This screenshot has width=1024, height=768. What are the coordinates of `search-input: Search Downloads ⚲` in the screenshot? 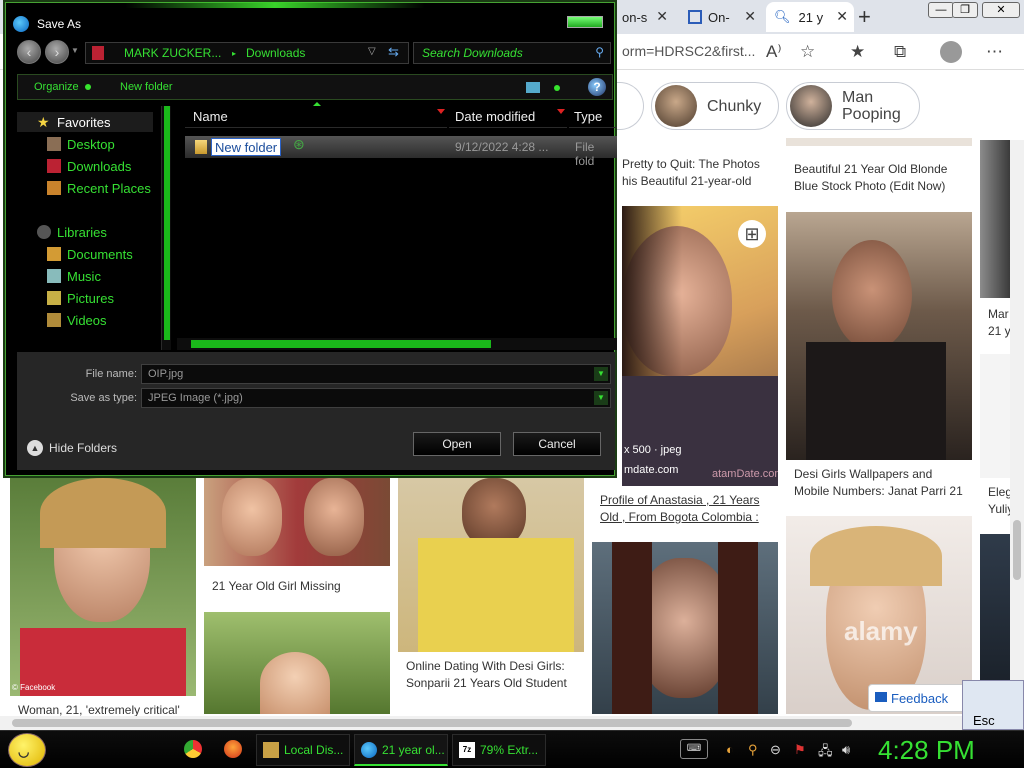 It's located at (512, 53).